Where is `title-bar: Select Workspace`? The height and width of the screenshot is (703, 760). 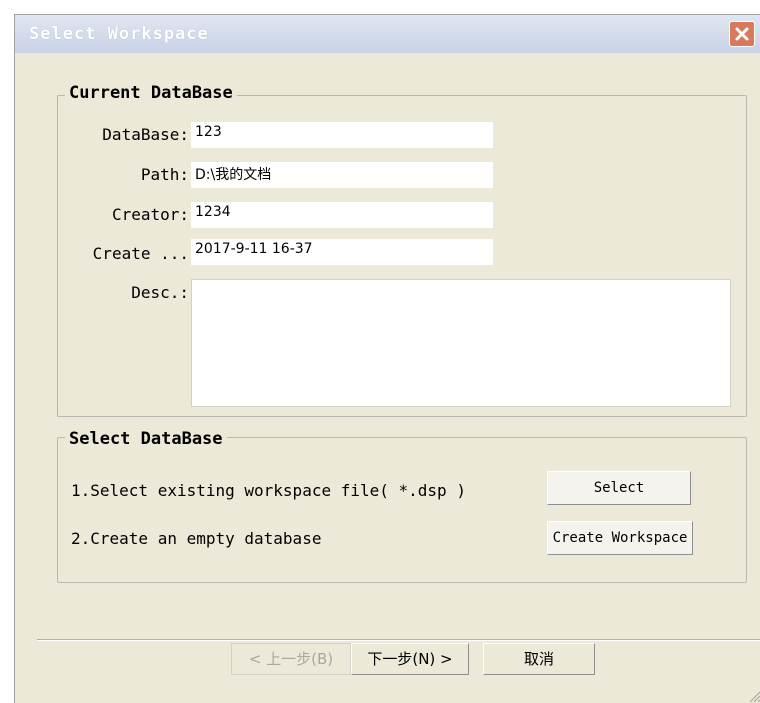
title-bar: Select Workspace is located at coordinates (387, 34).